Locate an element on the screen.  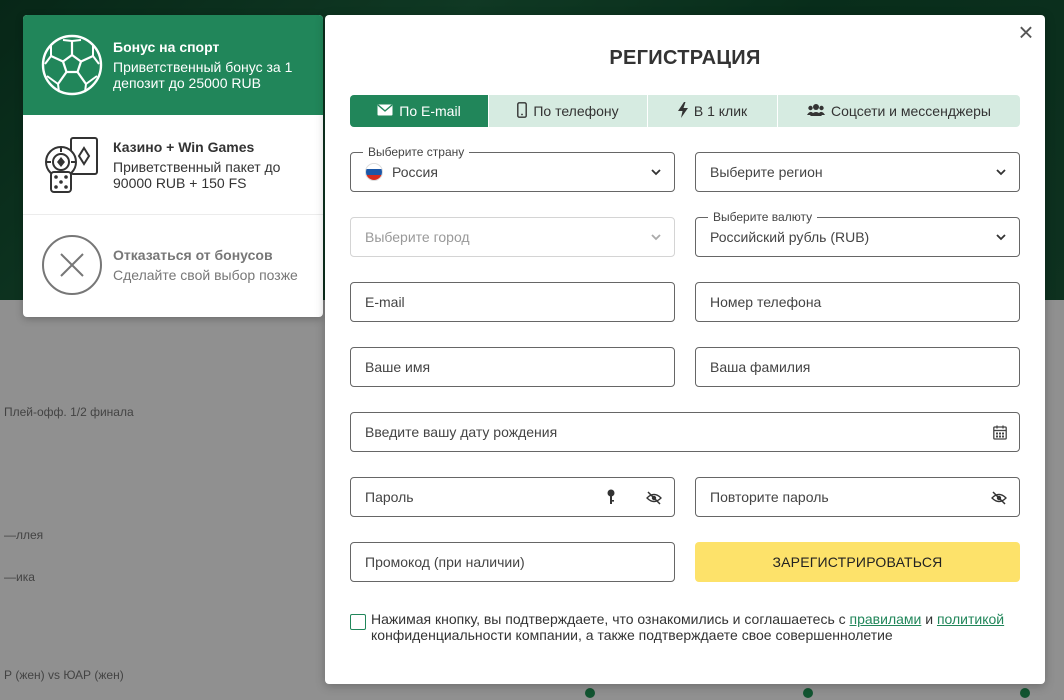
currency-label: Выберите валюту is located at coordinates (763, 217).